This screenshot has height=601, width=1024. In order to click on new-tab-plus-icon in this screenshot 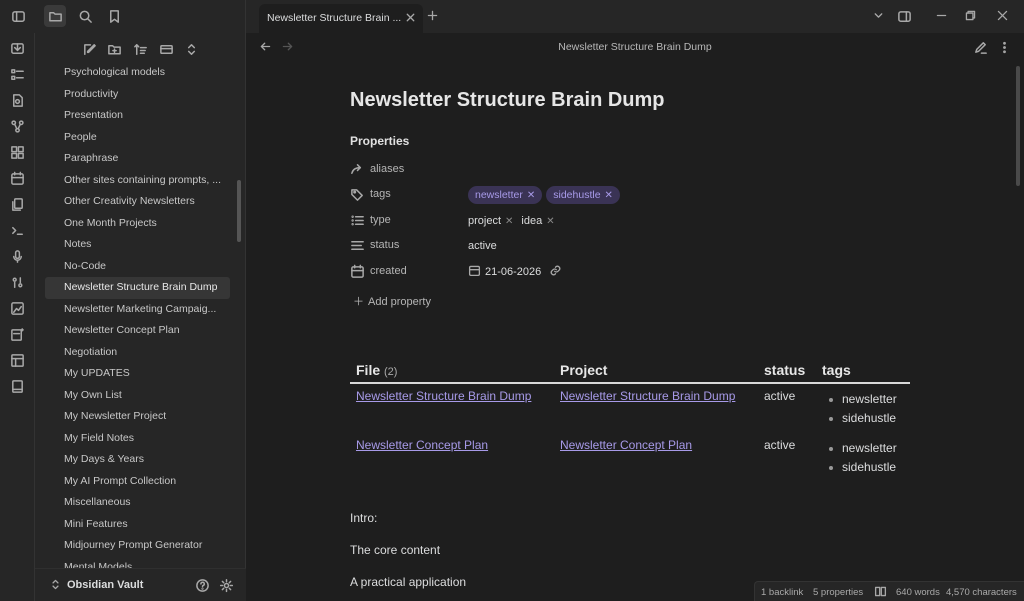, I will do `click(432, 17)`.